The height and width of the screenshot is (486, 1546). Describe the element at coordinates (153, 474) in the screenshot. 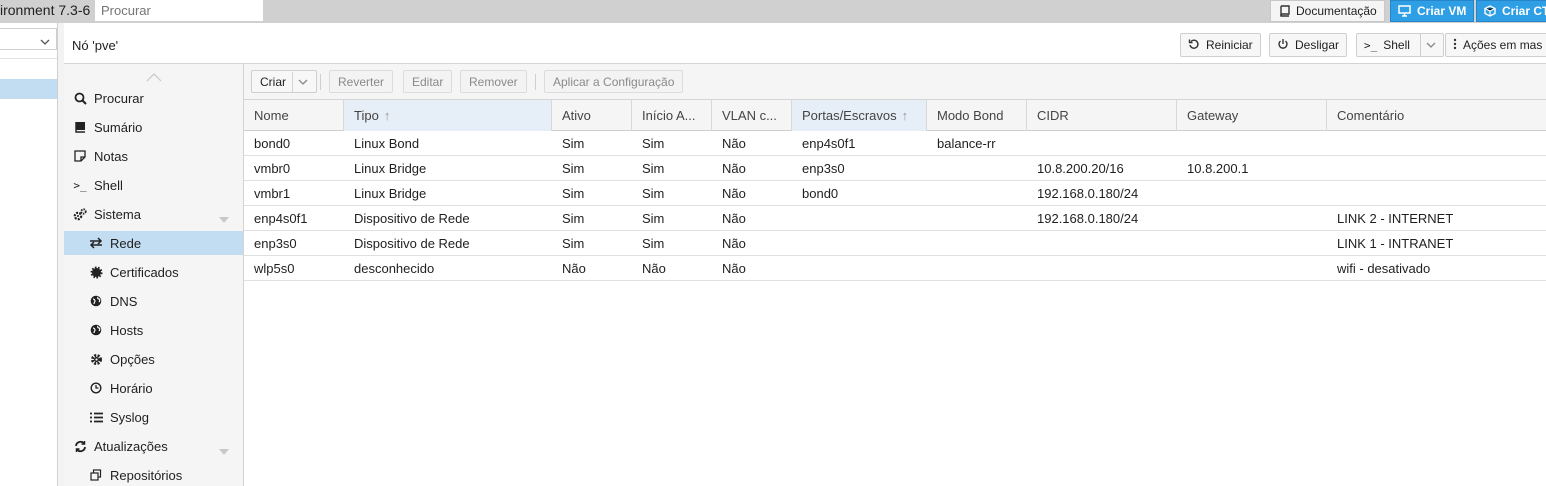

I see `menu-item-repositories: Repositórios` at that location.